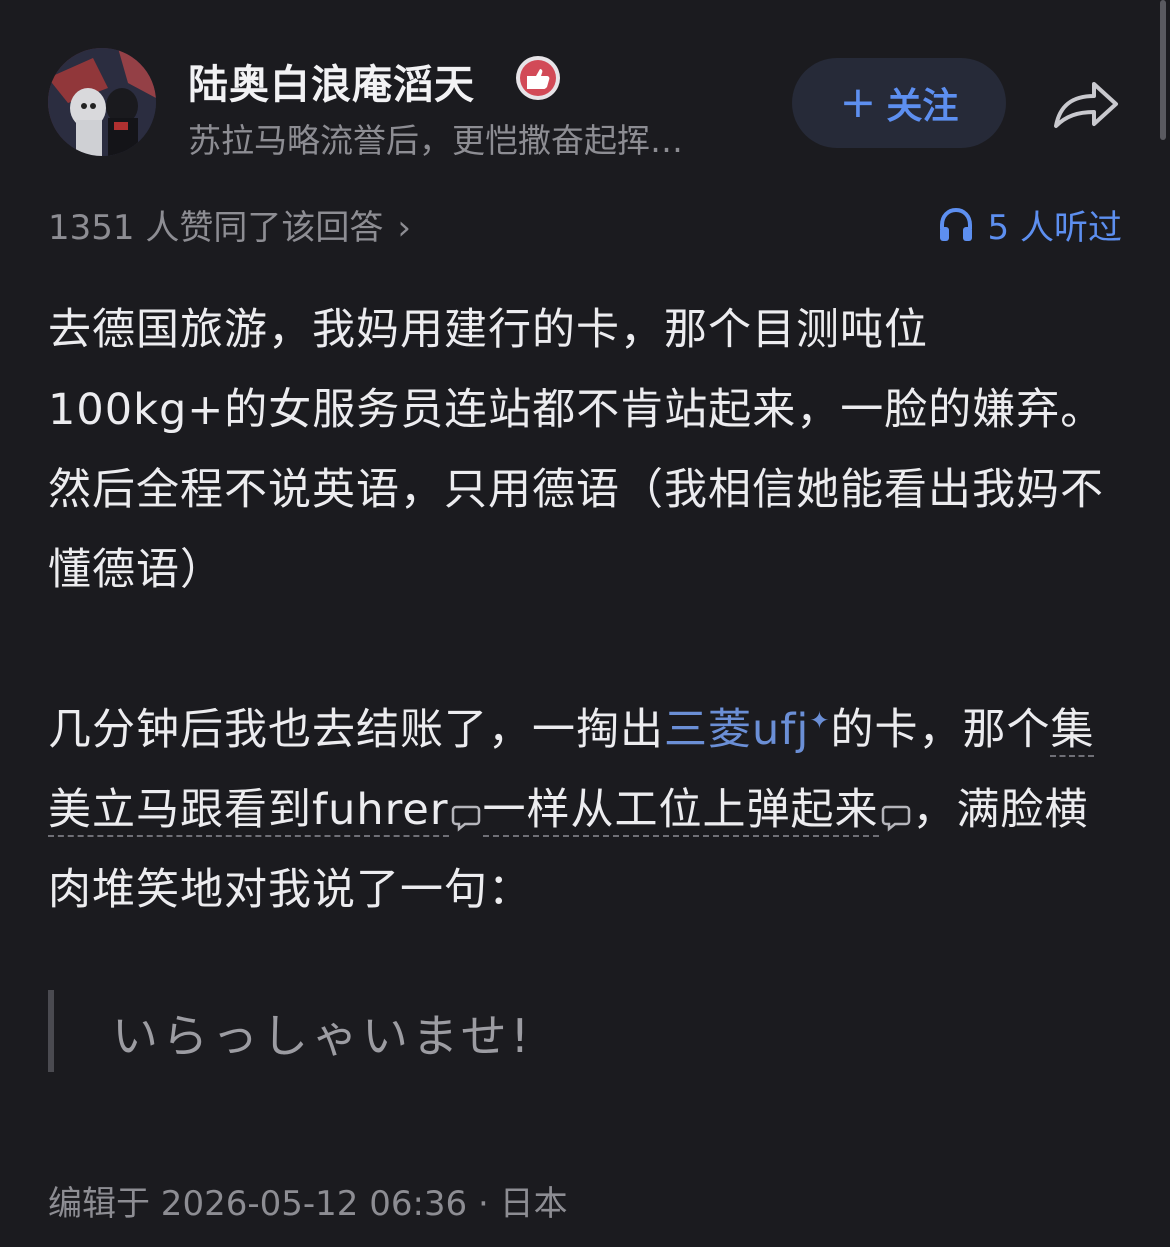 This screenshot has height=1247, width=1170. I want to click on blockquote: いらっしゃいませ!, so click(551, 1031).